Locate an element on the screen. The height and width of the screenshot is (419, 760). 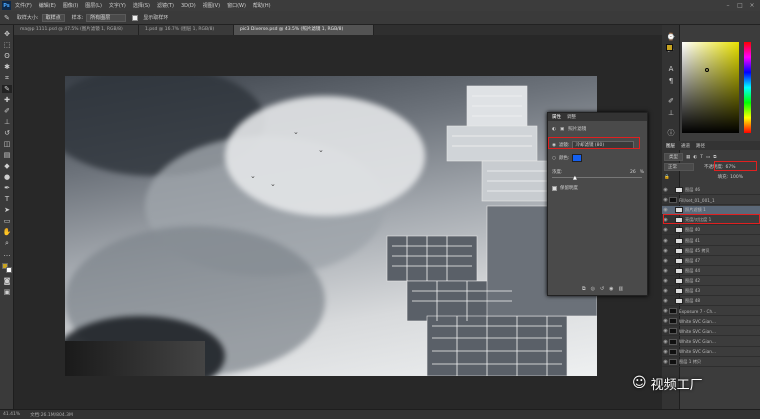
info-panel-icon: ⓘ is located at coordinates (671, 133).